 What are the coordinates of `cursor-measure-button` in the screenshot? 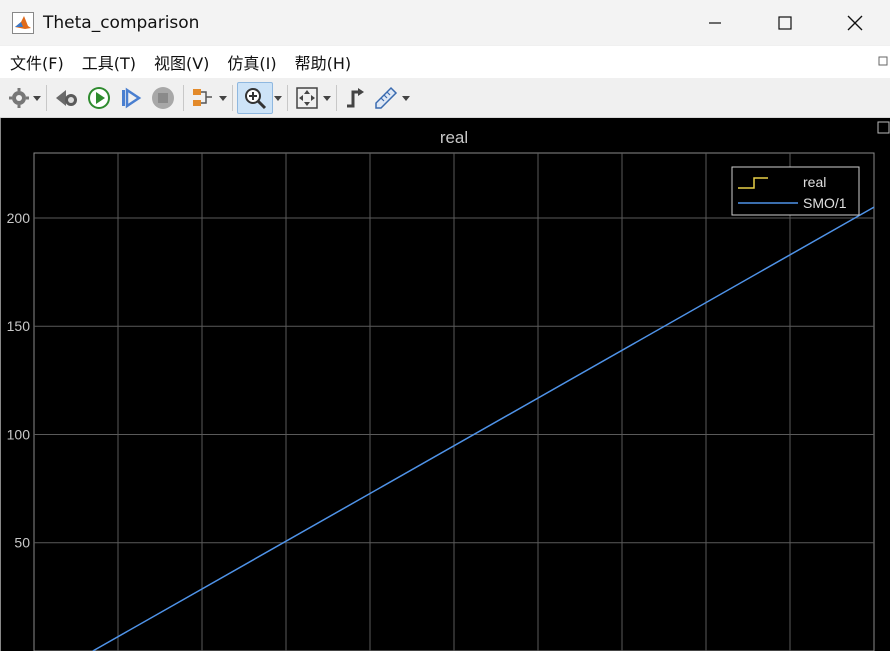 It's located at (386, 98).